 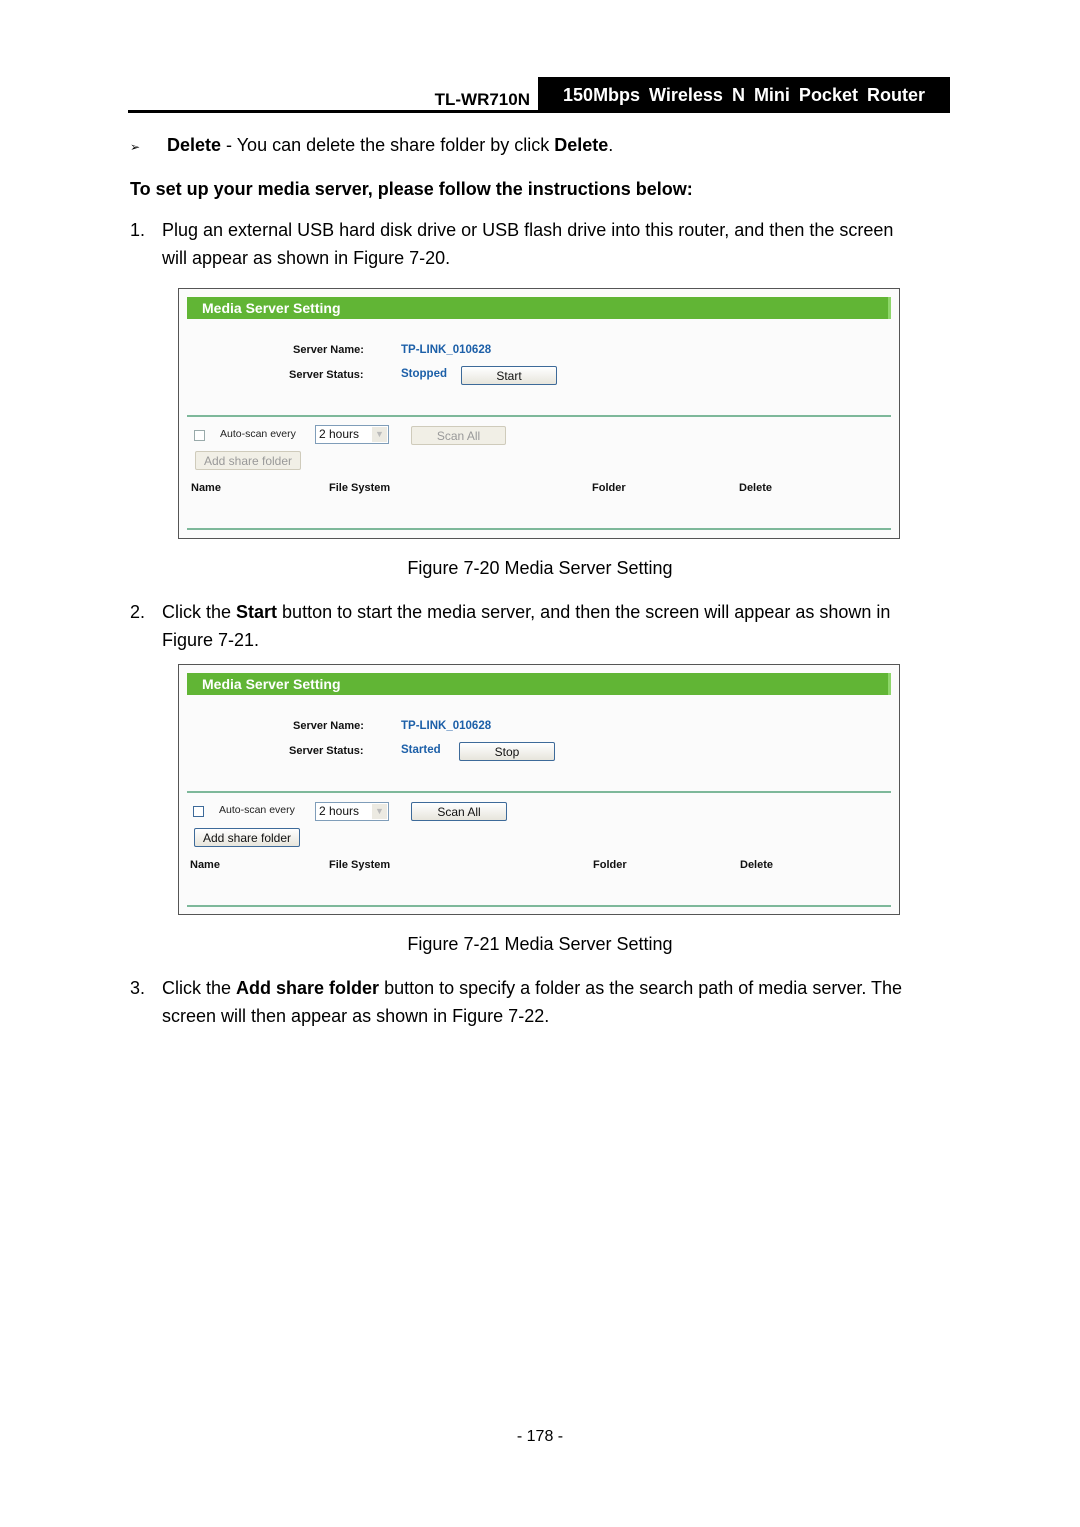 What do you see at coordinates (509, 375) in the screenshot?
I see `start-button: Start` at bounding box center [509, 375].